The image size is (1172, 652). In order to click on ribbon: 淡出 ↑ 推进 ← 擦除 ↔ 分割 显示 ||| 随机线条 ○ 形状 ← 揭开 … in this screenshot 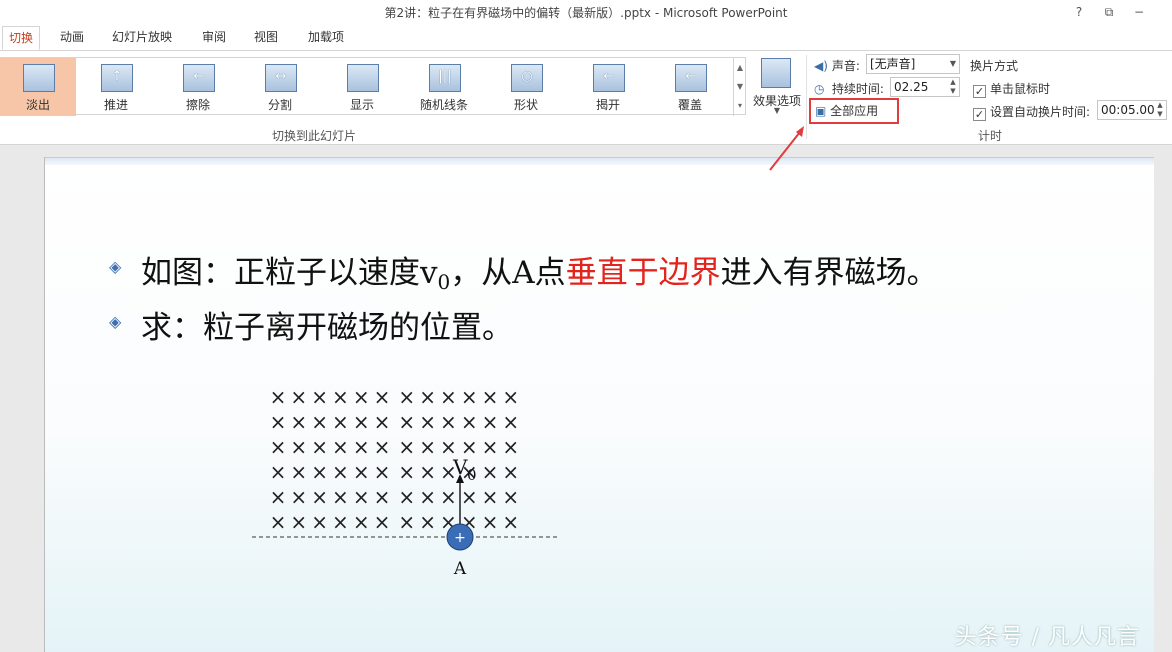, I will do `click(586, 97)`.